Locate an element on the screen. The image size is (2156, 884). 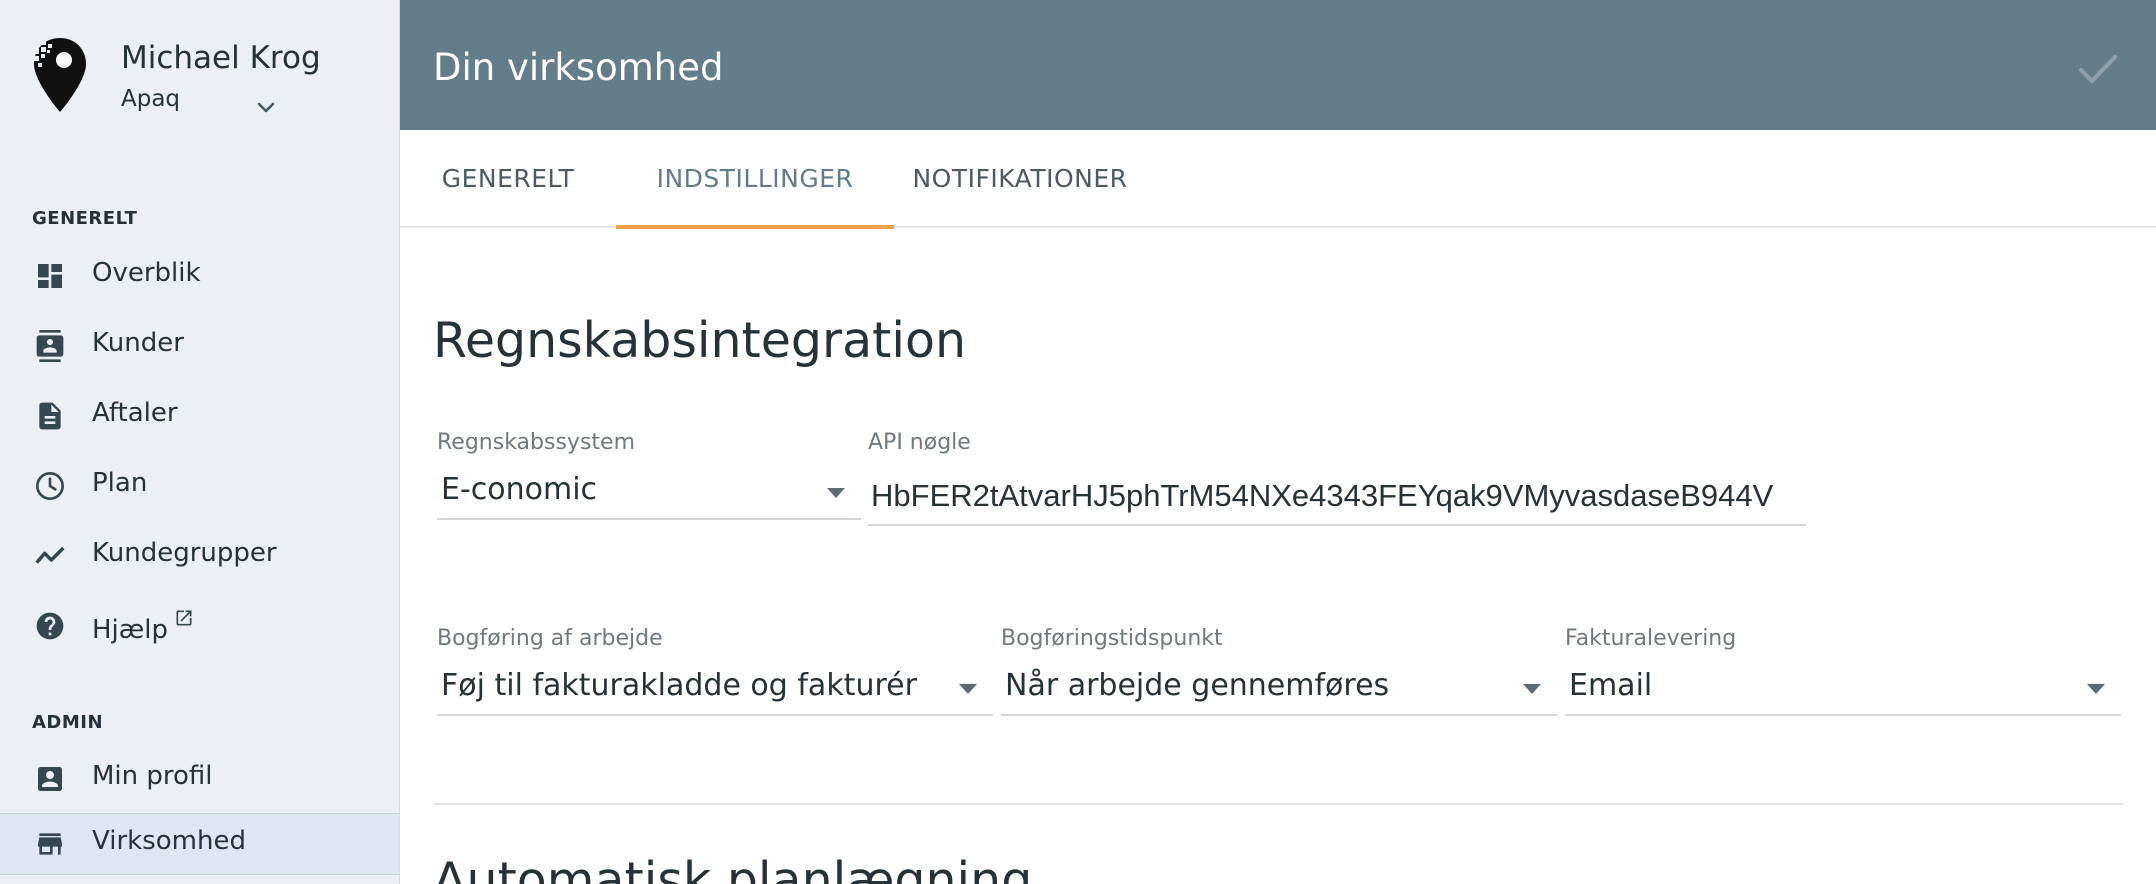
posting-time-select: Når arbejde gennemføres is located at coordinates (1279, 689).